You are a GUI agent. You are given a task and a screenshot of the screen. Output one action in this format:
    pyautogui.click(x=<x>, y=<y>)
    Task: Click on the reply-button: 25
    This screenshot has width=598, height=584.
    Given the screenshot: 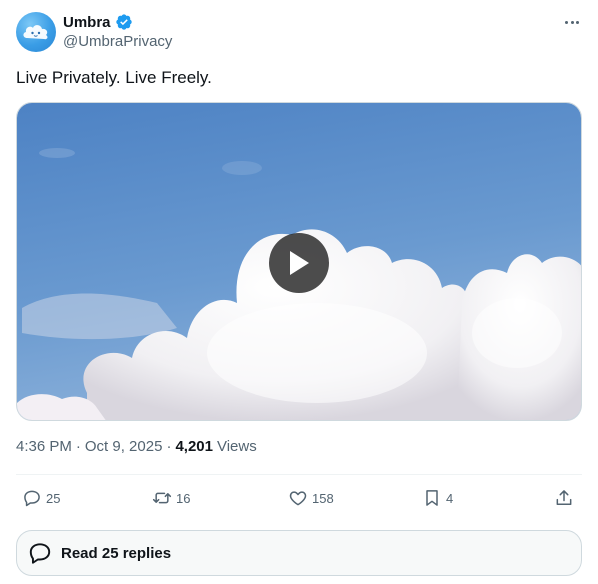 What is the action you would take?
    pyautogui.click(x=41, y=498)
    